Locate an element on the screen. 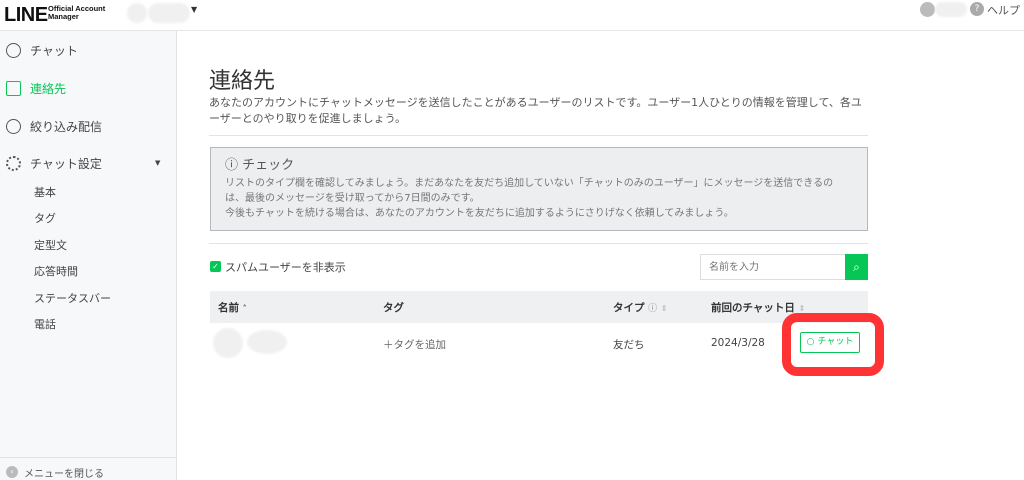  highlight-annotation is located at coordinates (833, 344).